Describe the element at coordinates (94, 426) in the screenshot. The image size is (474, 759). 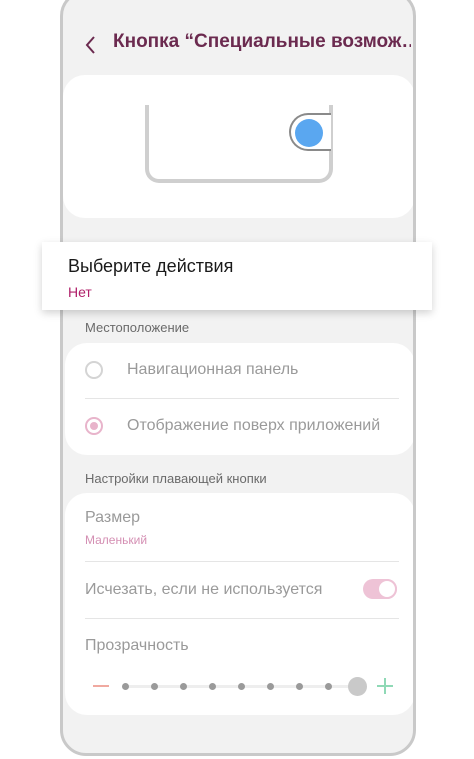
I see `radio-over-apps` at that location.